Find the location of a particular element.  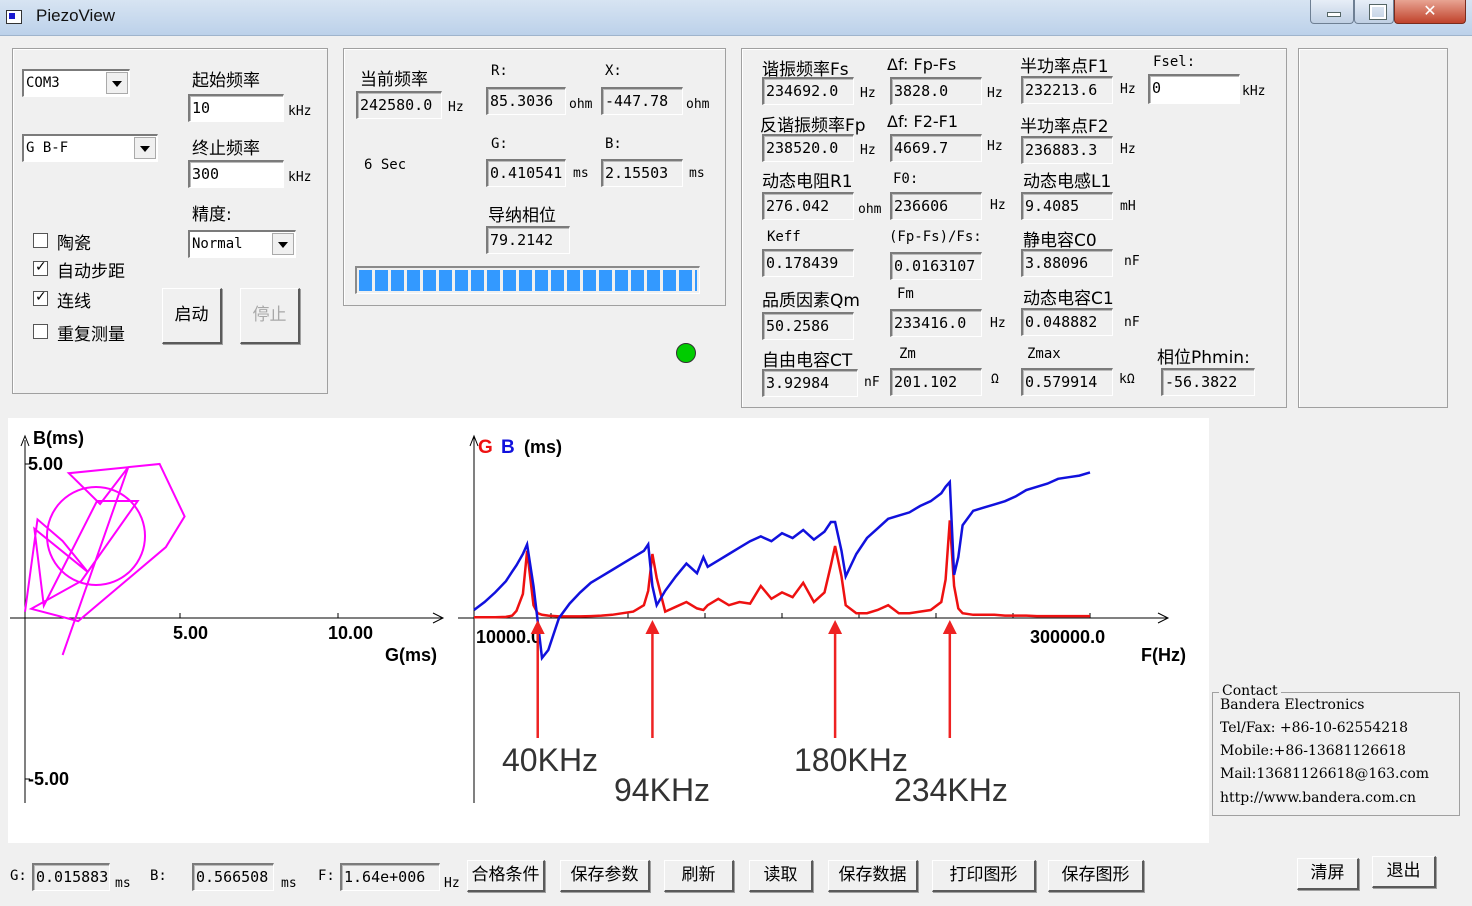

c1-value: 0.048882 is located at coordinates (1067, 322).